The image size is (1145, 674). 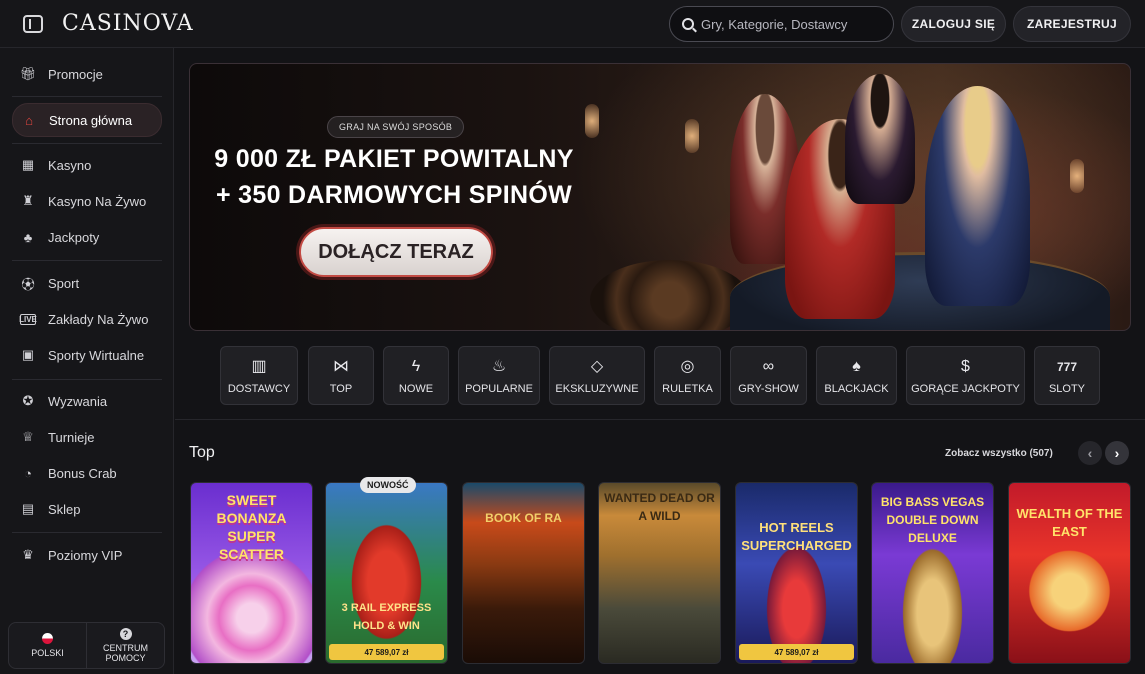 I want to click on category-gry-show: ∞ GRY-SHOW, so click(x=768, y=375).